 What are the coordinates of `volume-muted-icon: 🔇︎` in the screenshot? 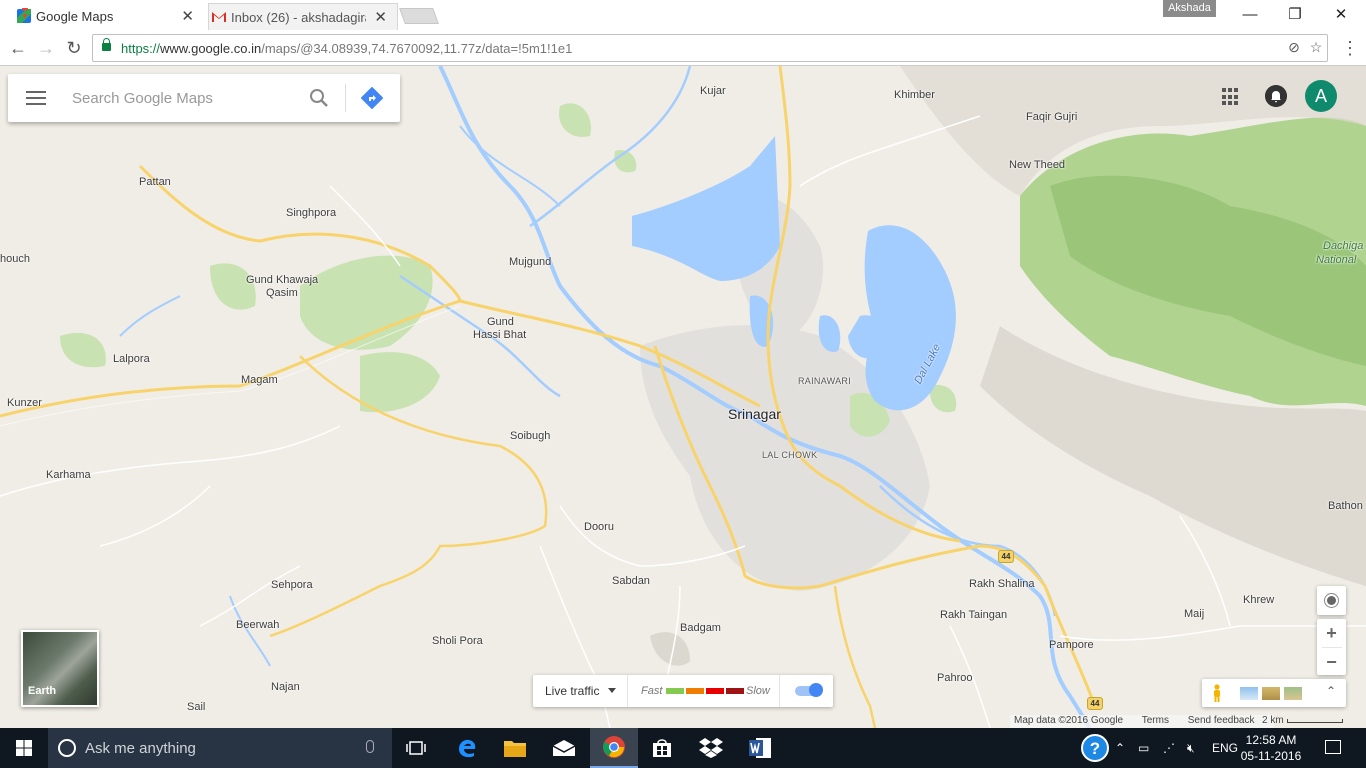 It's located at (1191, 748).